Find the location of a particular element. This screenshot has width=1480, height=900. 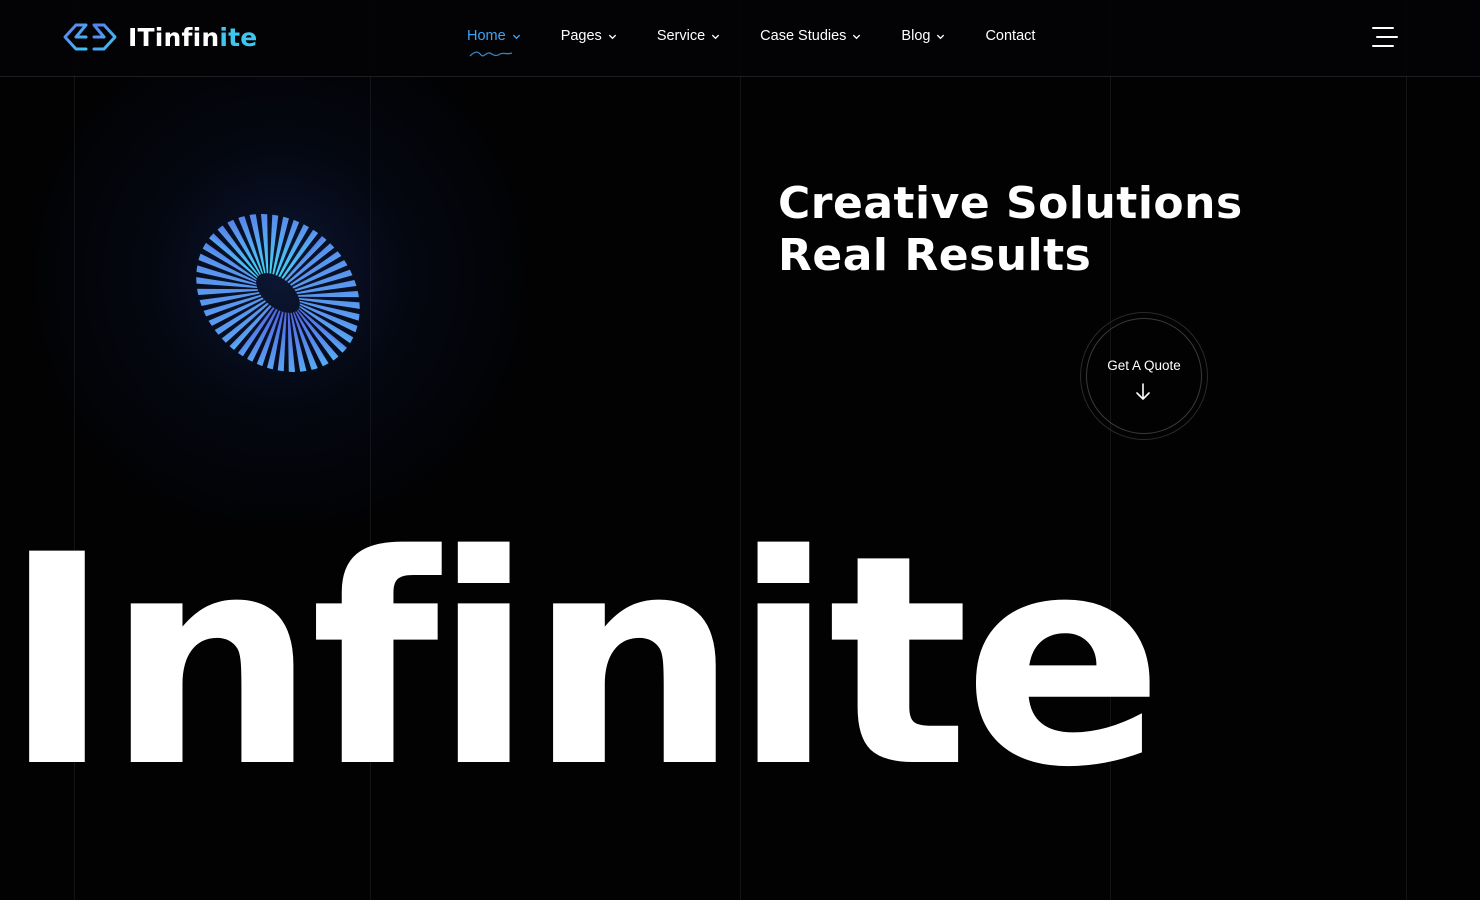

nav-item-contact: Contact is located at coordinates (1010, 36).